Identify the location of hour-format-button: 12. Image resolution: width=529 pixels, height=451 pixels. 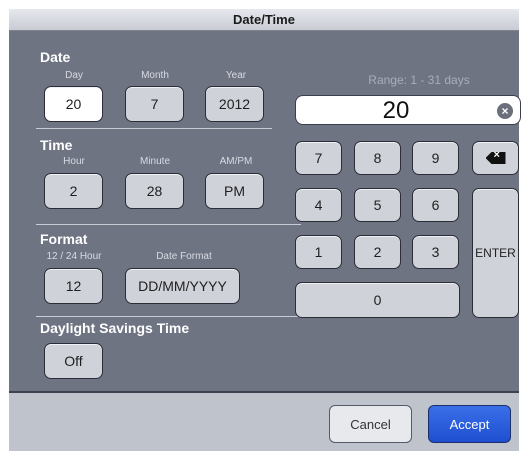
(73, 286).